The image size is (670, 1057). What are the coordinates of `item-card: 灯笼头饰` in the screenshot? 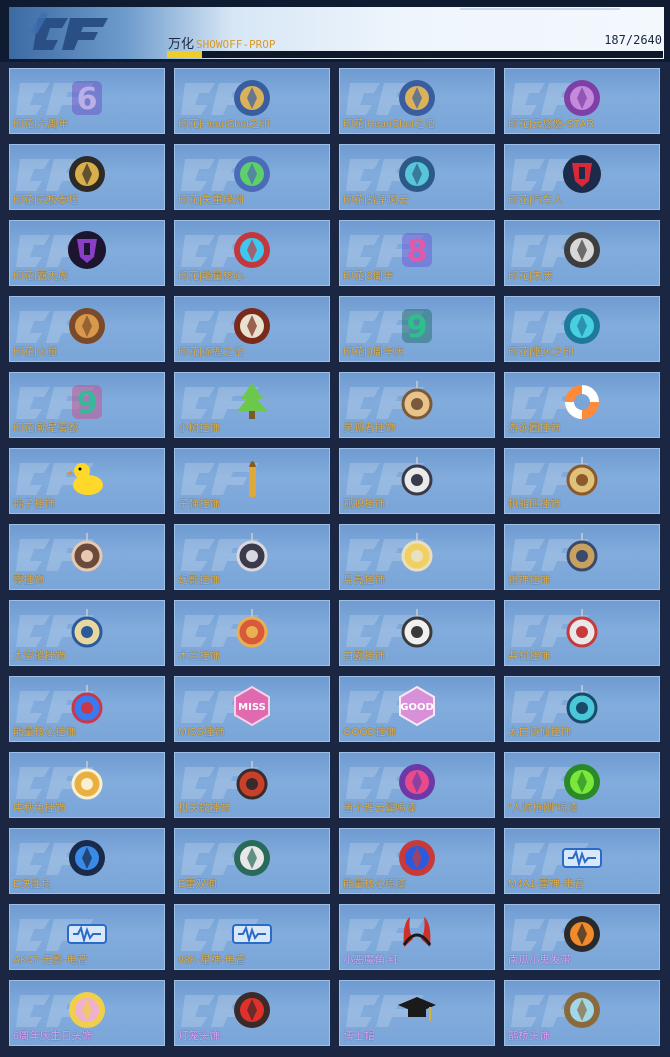 It's located at (252, 1013).